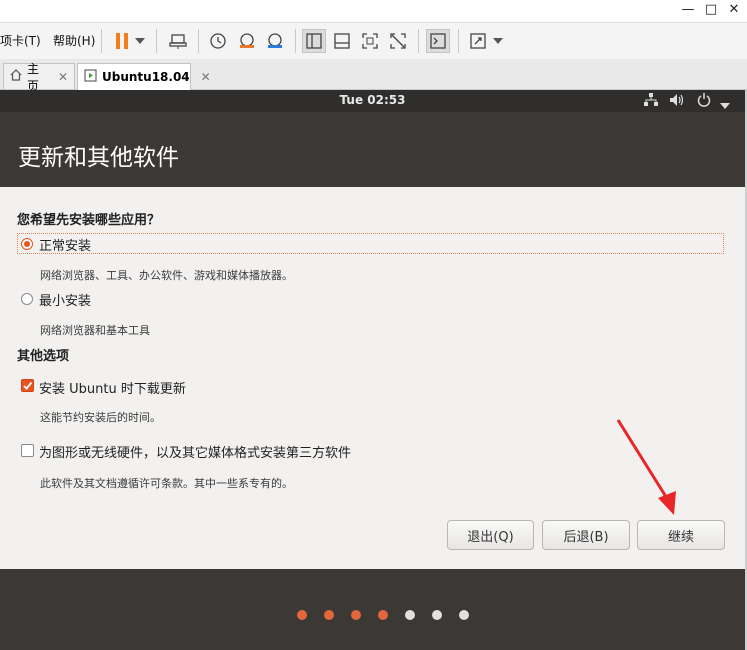  Describe the element at coordinates (370, 41) in the screenshot. I see `full-screen-icon` at that location.